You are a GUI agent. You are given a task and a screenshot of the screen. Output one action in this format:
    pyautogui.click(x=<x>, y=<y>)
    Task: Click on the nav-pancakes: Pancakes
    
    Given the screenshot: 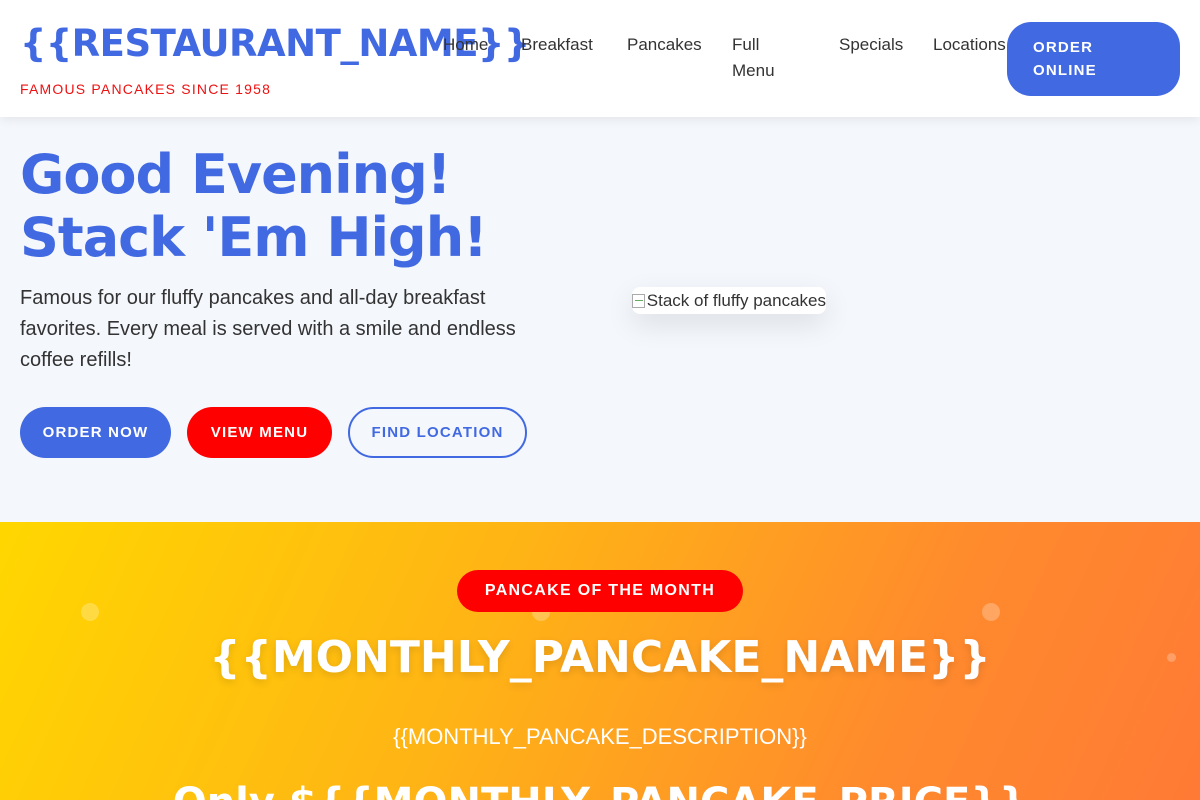 What is the action you would take?
    pyautogui.click(x=664, y=45)
    